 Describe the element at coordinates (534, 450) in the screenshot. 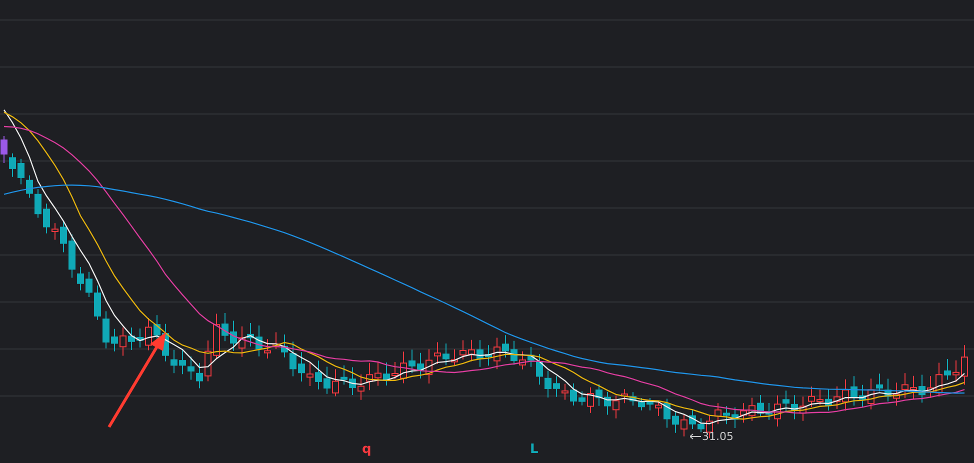

I see `signal-marker: L` at that location.